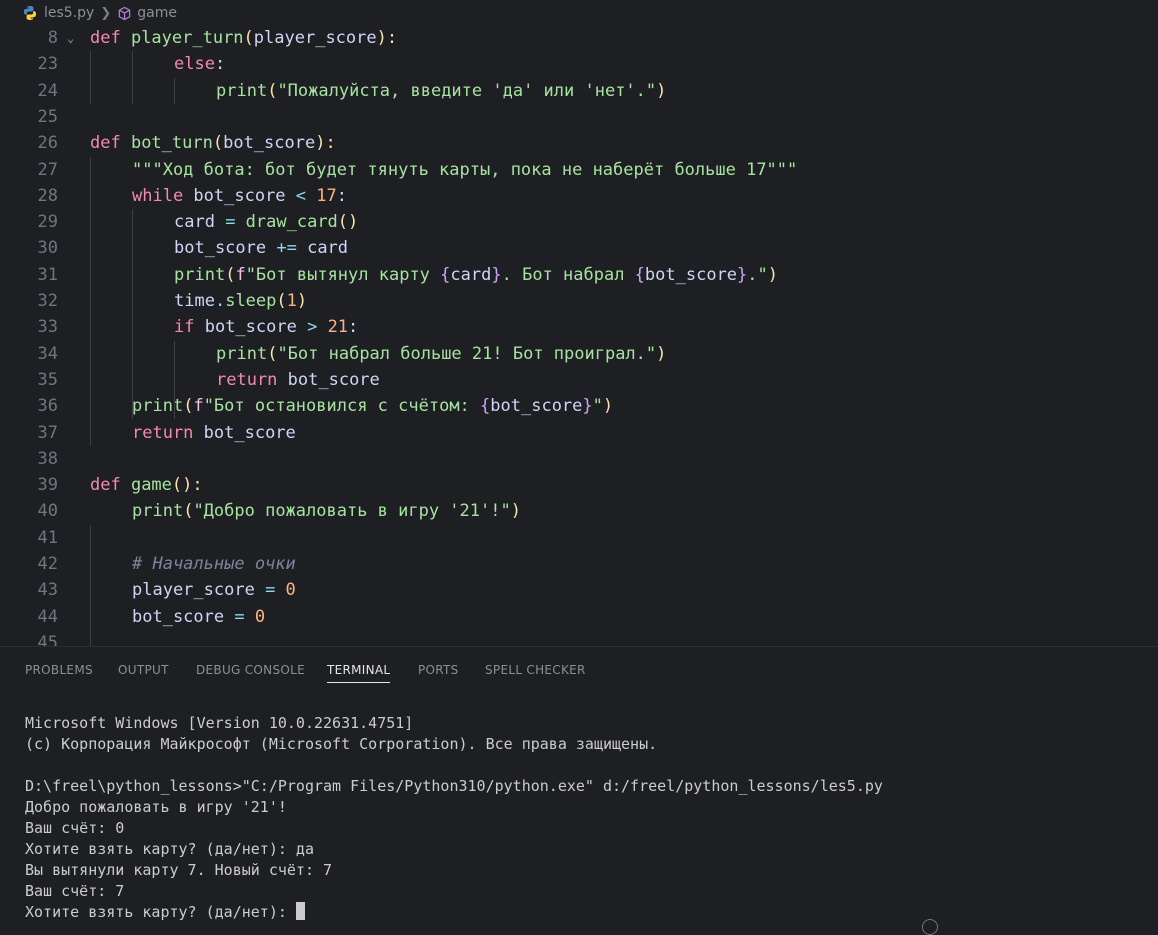  What do you see at coordinates (163, 195) in the screenshot?
I see `code-token: while` at bounding box center [163, 195].